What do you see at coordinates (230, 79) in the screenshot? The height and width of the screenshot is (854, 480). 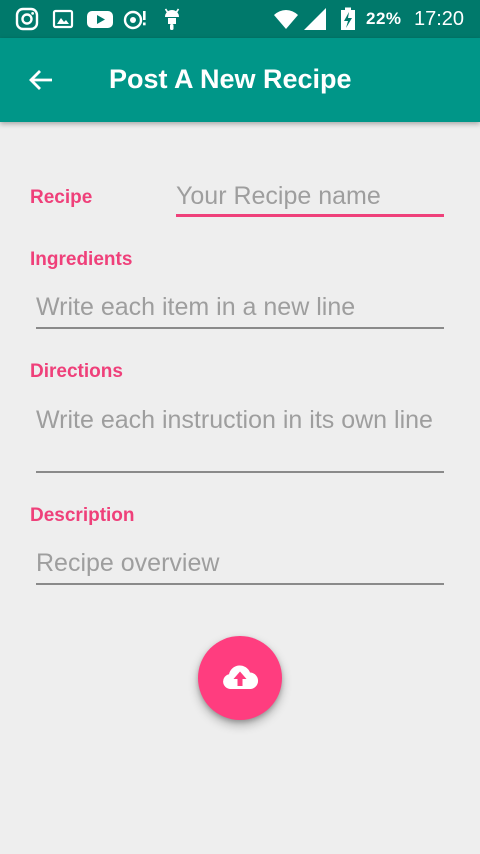 I see `page-title: Post A New Recipe` at bounding box center [230, 79].